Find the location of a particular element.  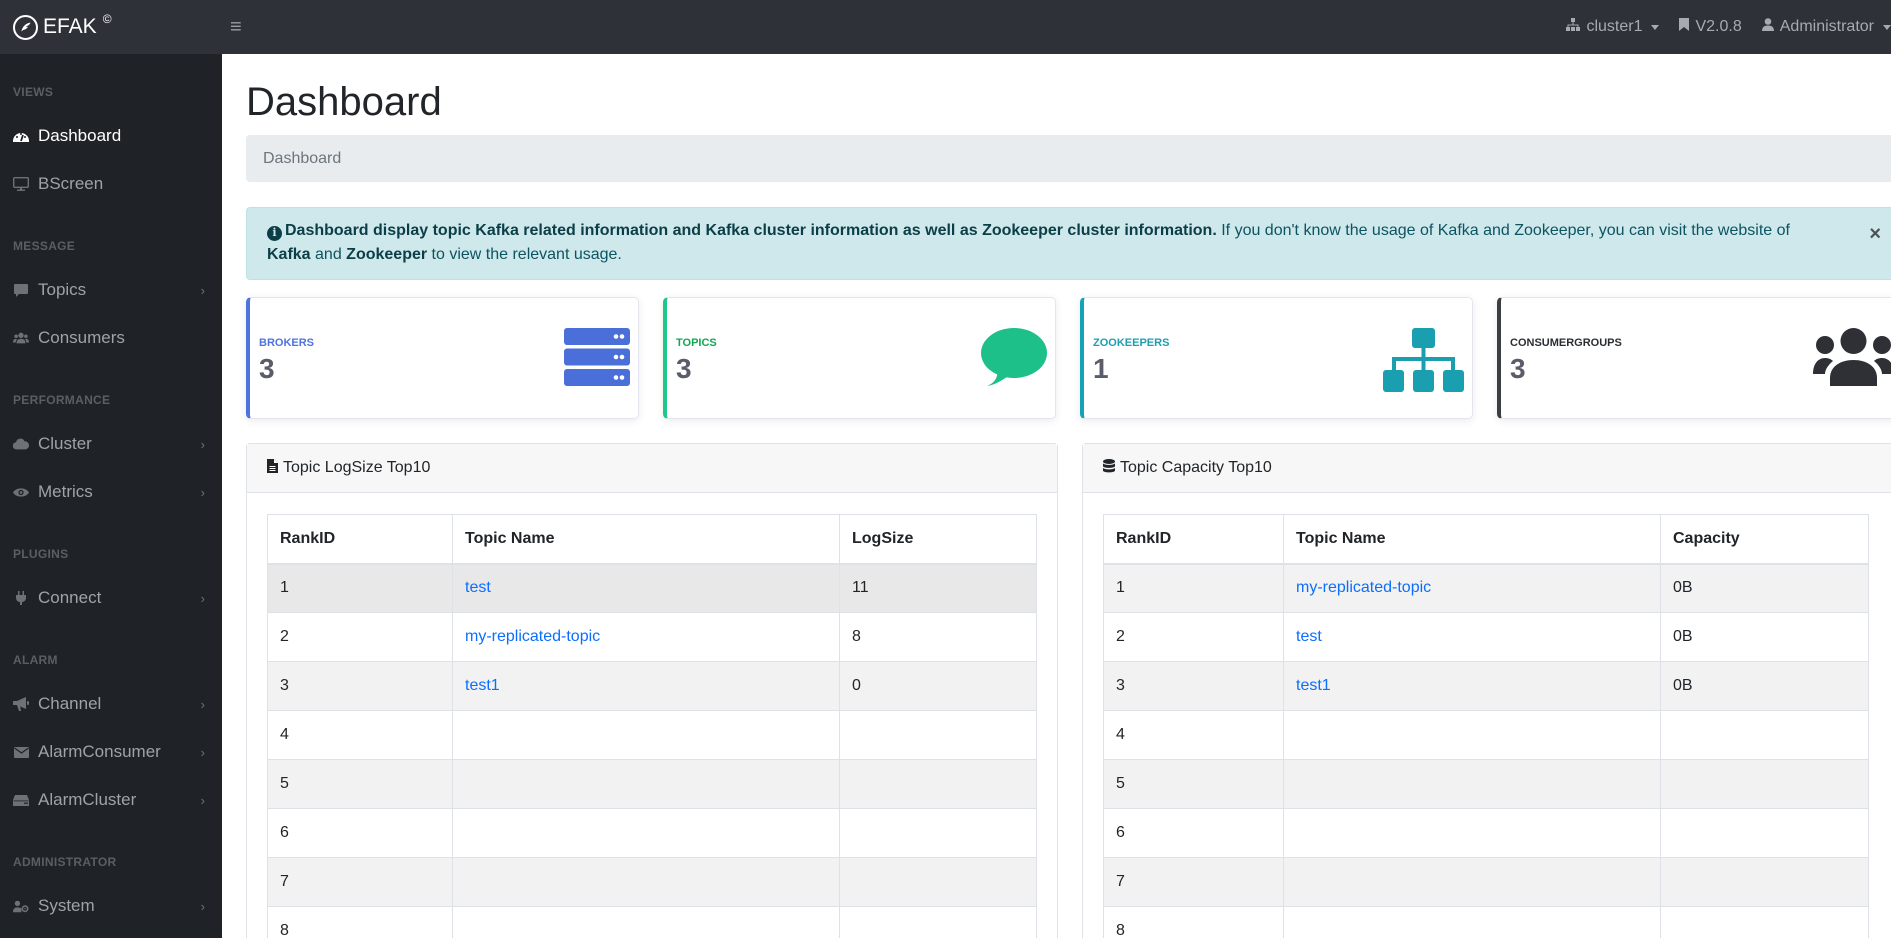

column-header: Capacity is located at coordinates (1764, 539).